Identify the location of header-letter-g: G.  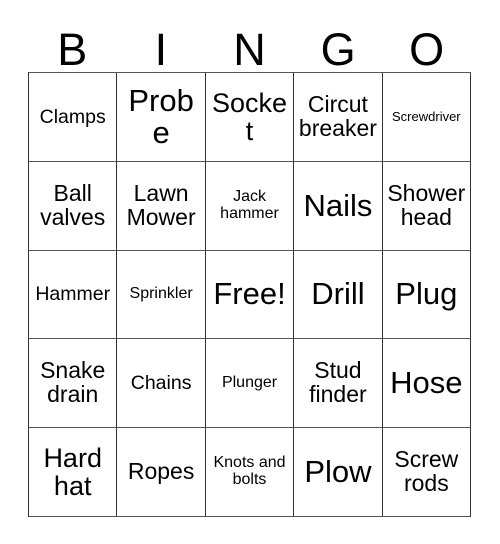
(338, 49).